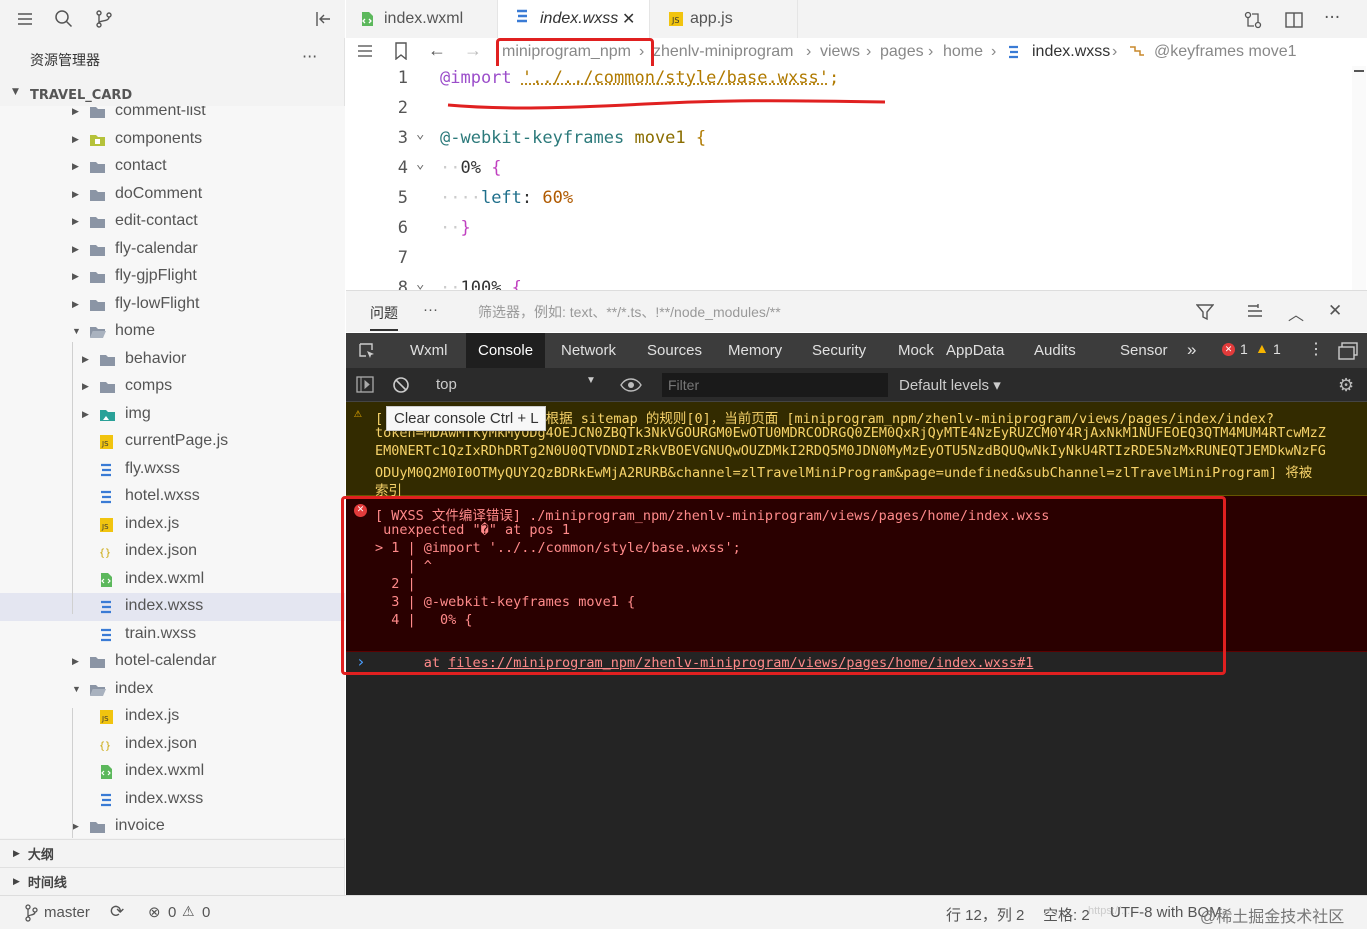 Image resolution: width=1367 pixels, height=929 pixels. Describe the element at coordinates (975, 350) in the screenshot. I see `devtools-tab-appdata: AppData` at that location.